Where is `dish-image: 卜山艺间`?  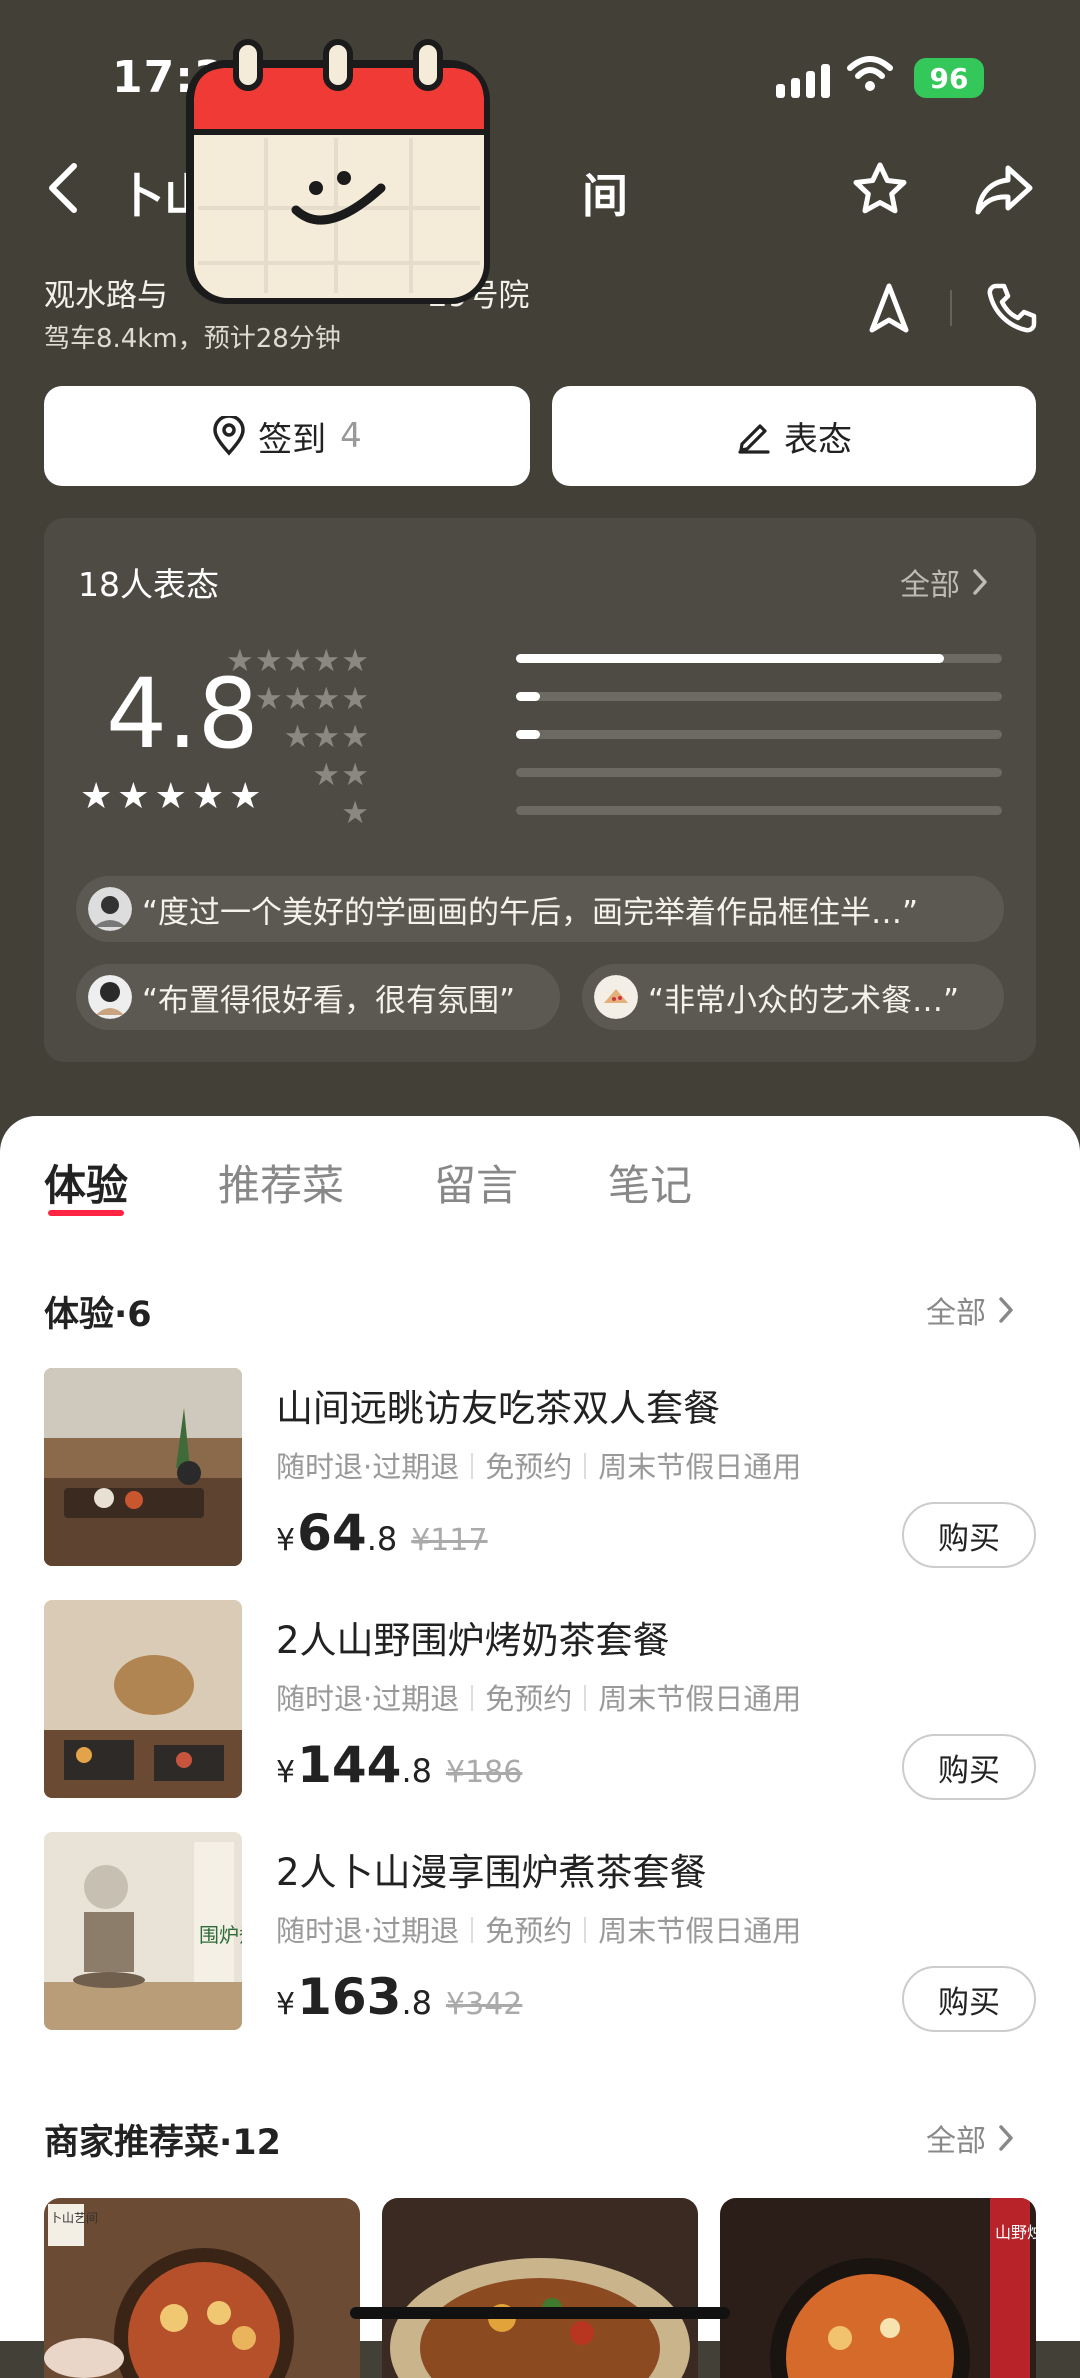
dish-image: 卜山艺间 is located at coordinates (202, 2288).